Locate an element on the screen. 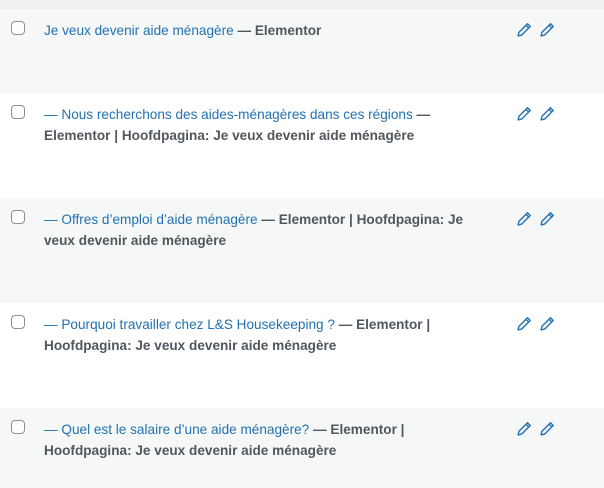 The image size is (604, 488). post-state: — Elementor is located at coordinates (279, 30).